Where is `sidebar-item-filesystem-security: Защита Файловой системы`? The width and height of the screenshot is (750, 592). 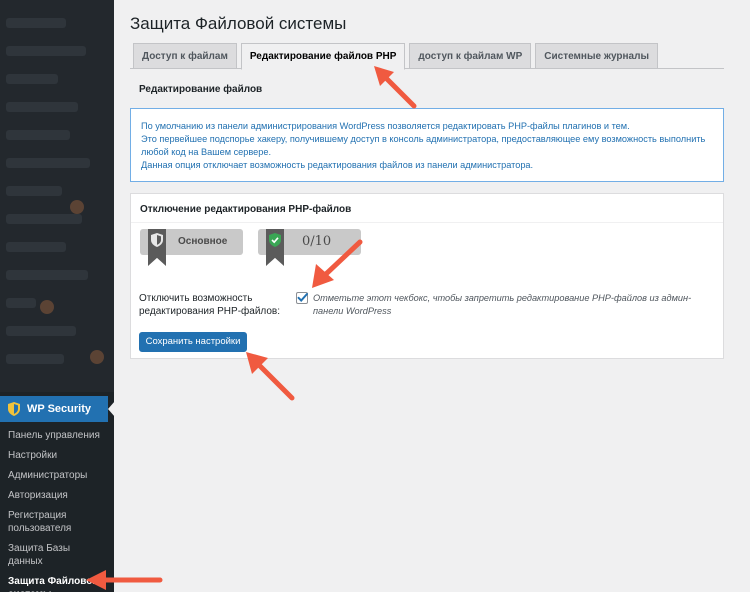
sidebar-item-filesystem-security: Защита Файловой системы is located at coordinates (57, 582).